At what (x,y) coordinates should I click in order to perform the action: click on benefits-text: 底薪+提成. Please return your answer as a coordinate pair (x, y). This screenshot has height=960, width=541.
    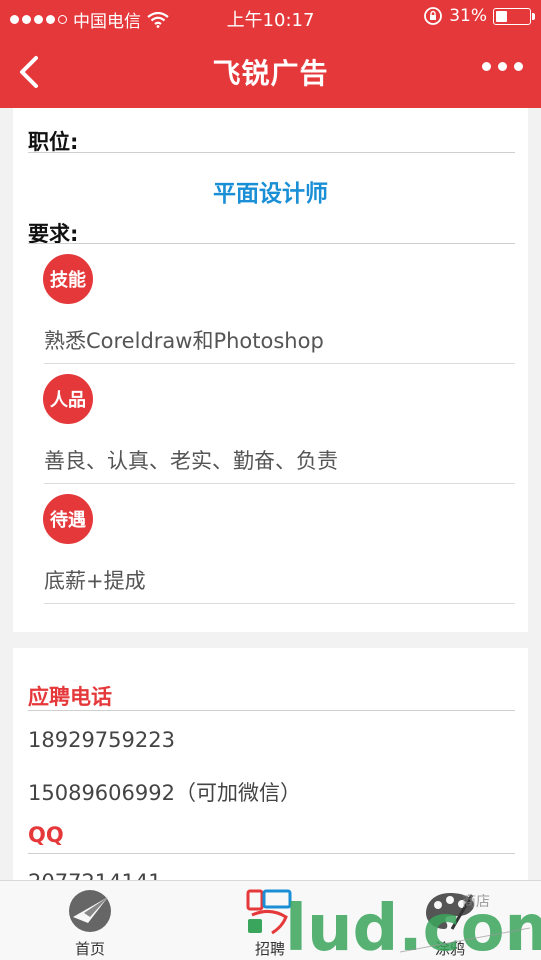
    Looking at the image, I should click on (95, 581).